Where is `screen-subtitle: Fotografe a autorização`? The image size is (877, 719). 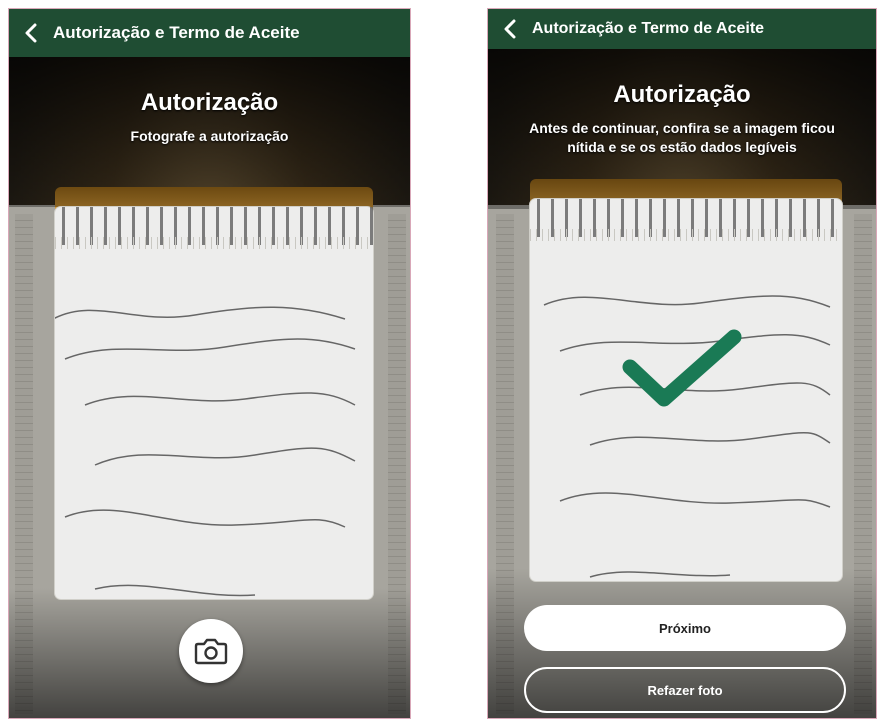
screen-subtitle: Fotografe a autorização is located at coordinates (209, 136).